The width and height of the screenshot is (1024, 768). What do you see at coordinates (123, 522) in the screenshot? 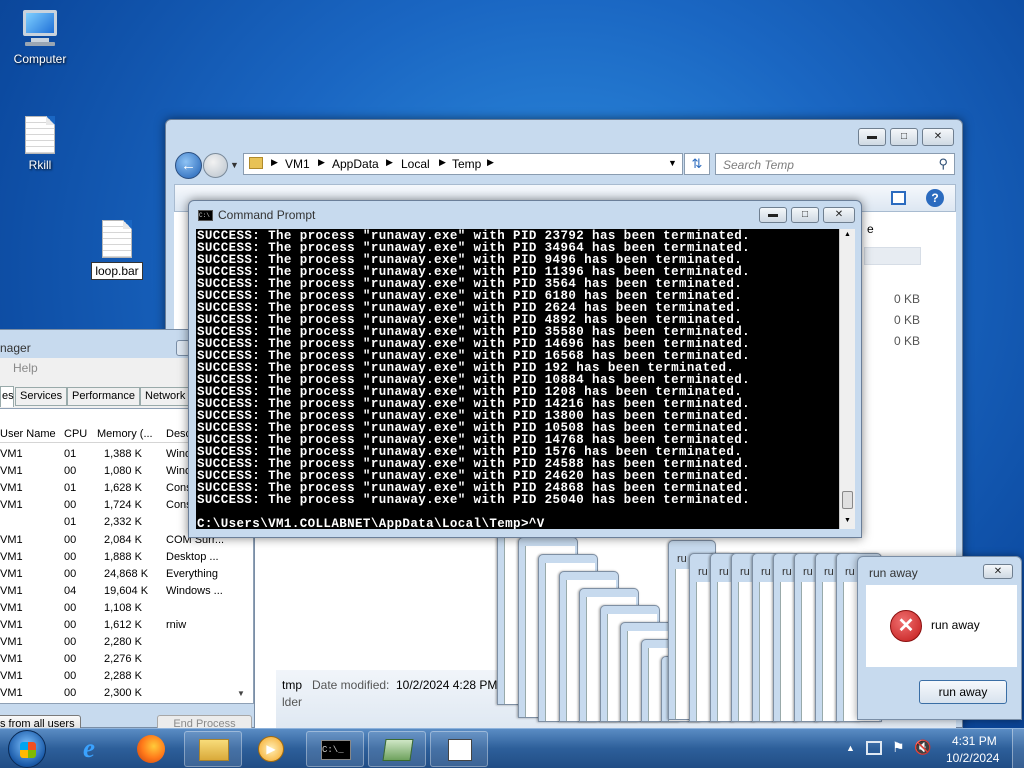
I see `cell-memory: 2,332 K` at bounding box center [123, 522].